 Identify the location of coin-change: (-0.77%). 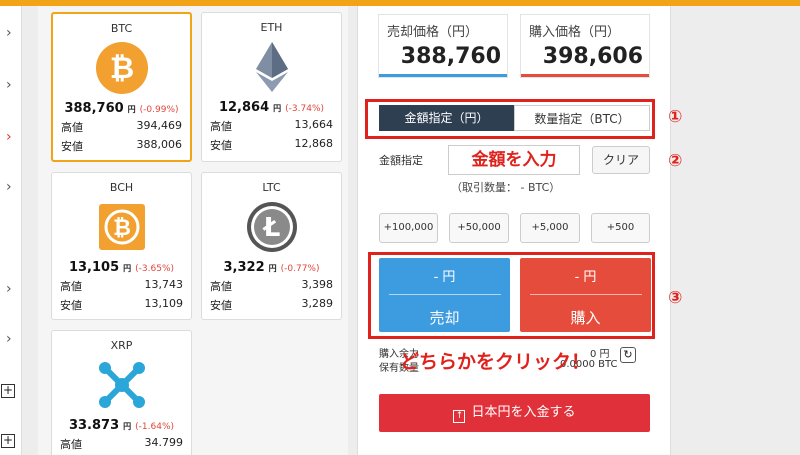
(300, 269).